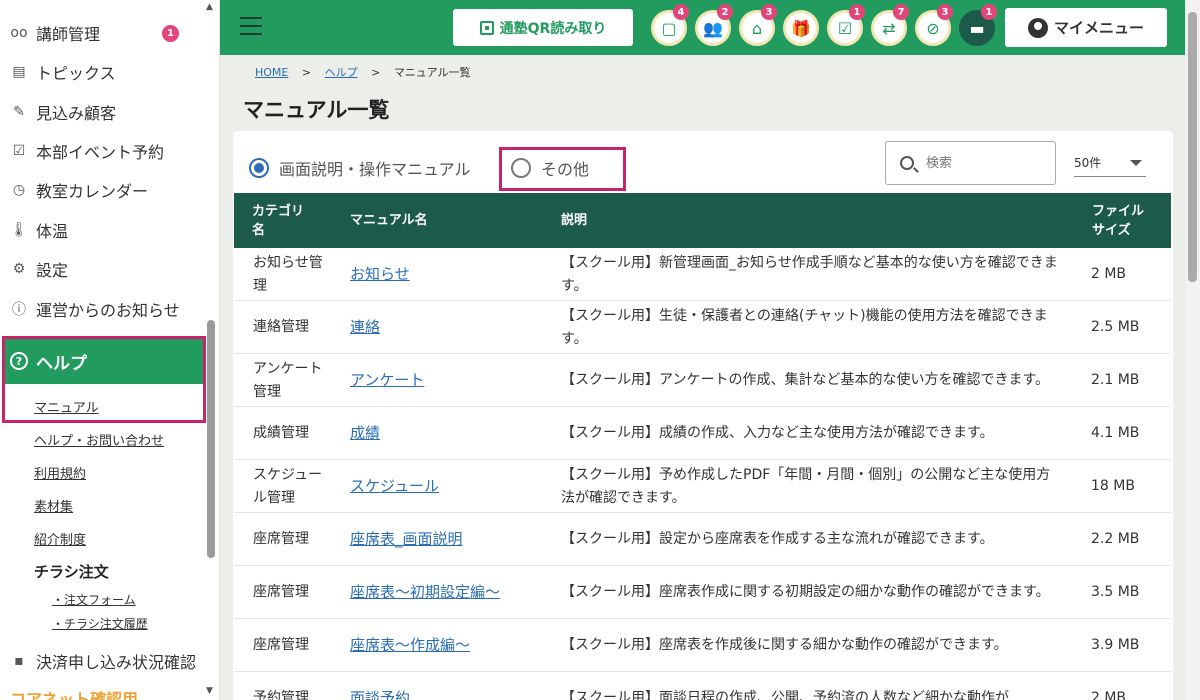 The height and width of the screenshot is (700, 1200). I want to click on search-icon, so click(907, 163).